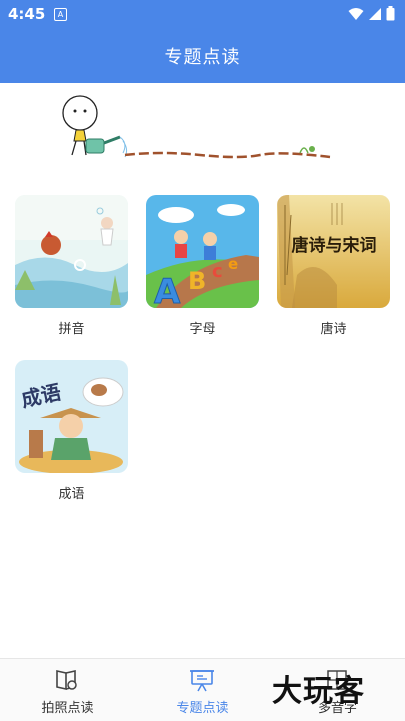  What do you see at coordinates (202, 708) in the screenshot?
I see `nav-label-topic-read: 专题点读` at bounding box center [202, 708].